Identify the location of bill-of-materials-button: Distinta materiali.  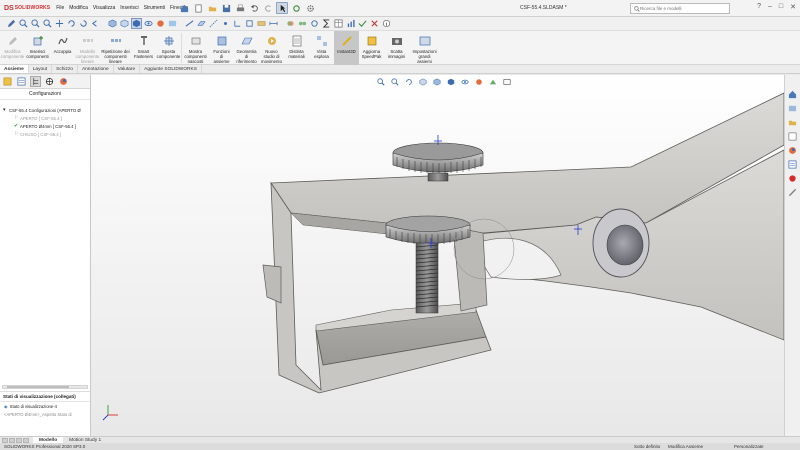
(296, 48).